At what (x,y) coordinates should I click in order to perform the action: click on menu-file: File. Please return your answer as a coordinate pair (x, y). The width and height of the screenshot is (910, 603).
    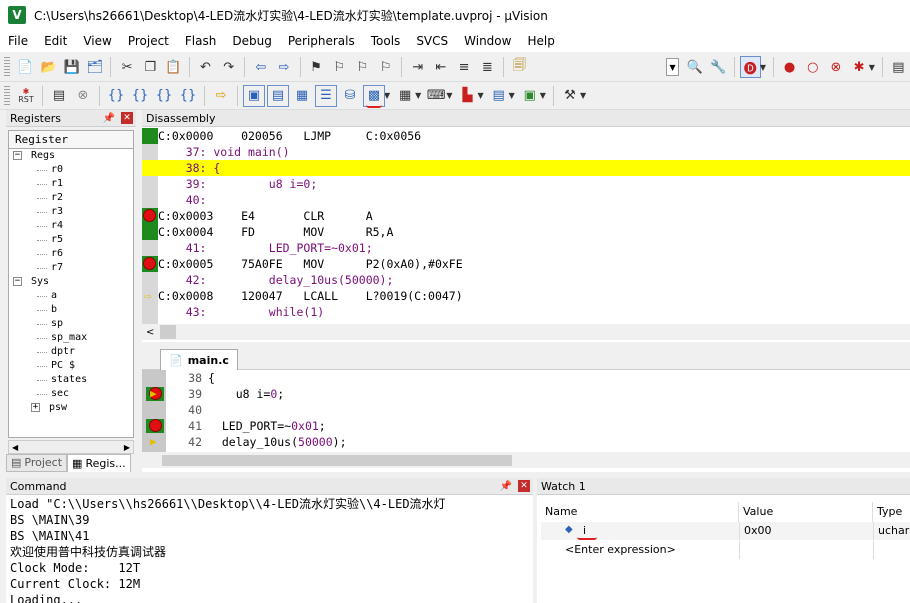
    Looking at the image, I should click on (18, 41).